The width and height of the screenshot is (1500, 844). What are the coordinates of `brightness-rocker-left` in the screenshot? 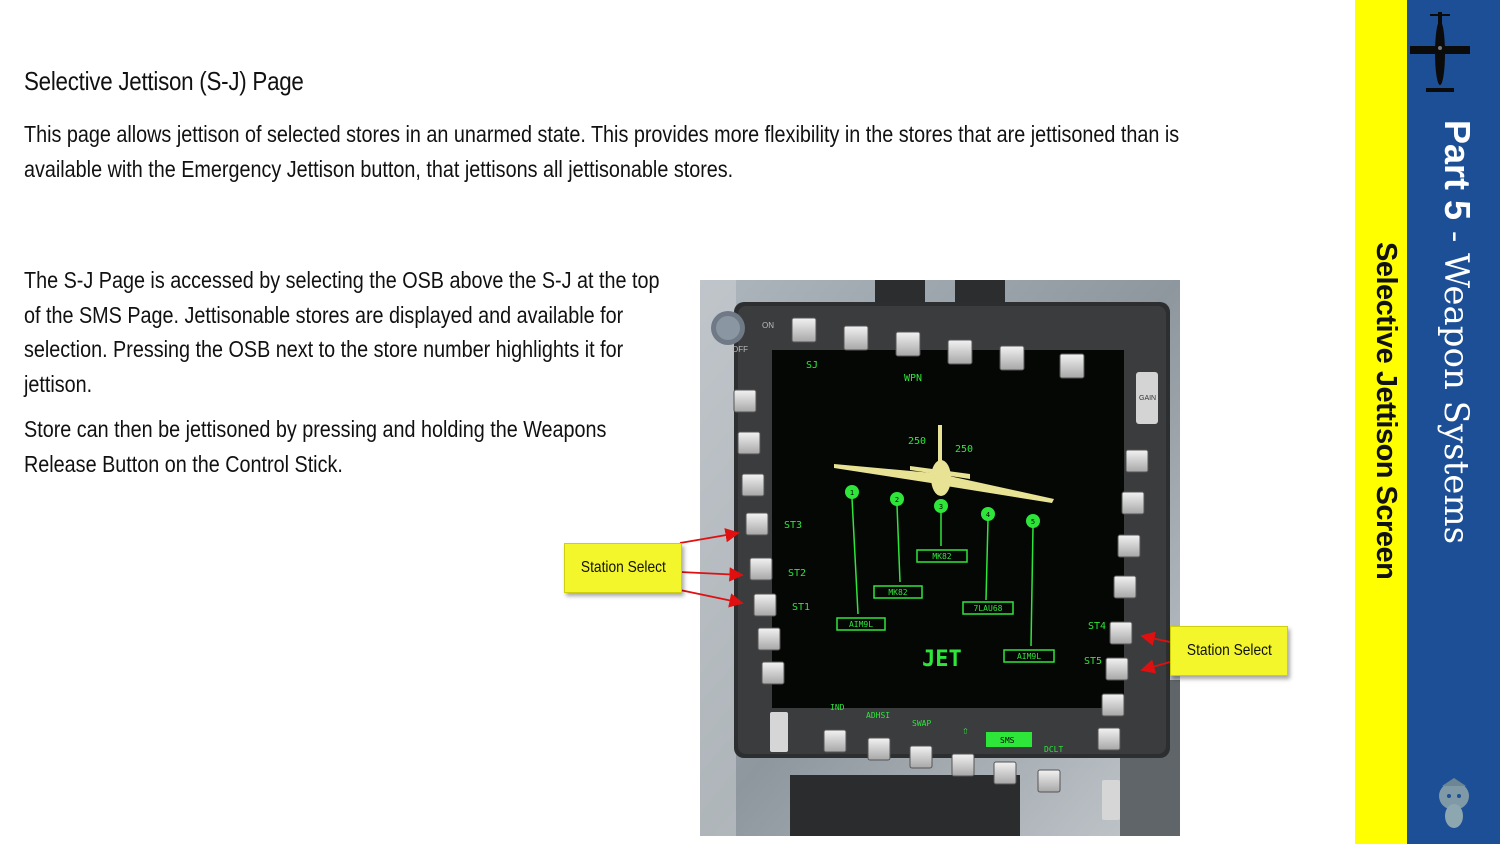 It's located at (779, 732).